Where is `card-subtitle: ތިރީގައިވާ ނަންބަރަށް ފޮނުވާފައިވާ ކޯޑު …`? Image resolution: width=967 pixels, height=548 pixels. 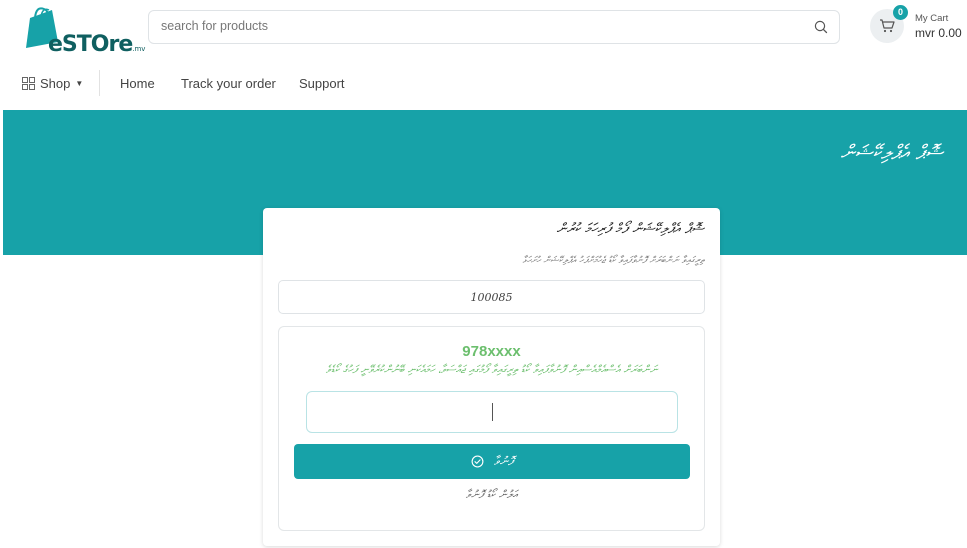
card-subtitle: ތިރީގައިވާ ނަންބަރަށް ފޮނުވާފައިވާ ކޯޑު … is located at coordinates (613, 260).